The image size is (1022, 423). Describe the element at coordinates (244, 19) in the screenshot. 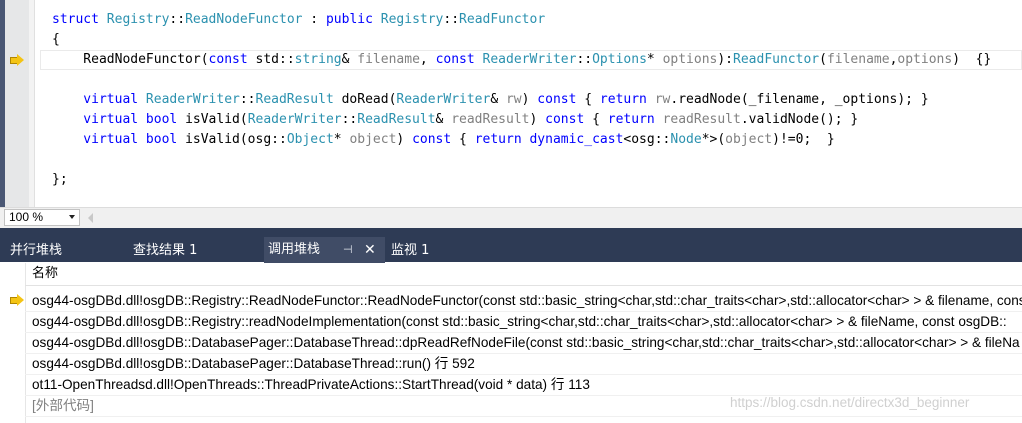

I see `code-token: ReadNodeFunctor` at that location.